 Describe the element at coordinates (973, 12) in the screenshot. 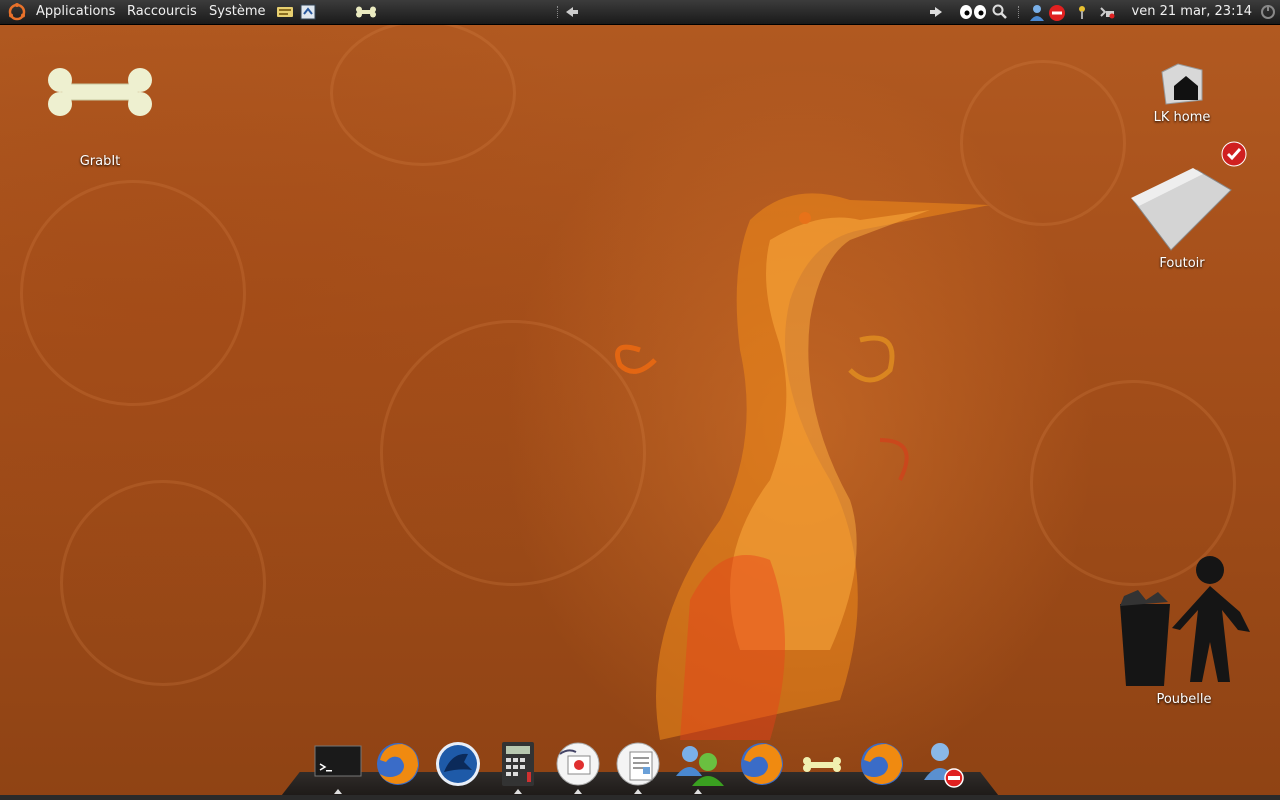

I see `eyes-icon` at that location.